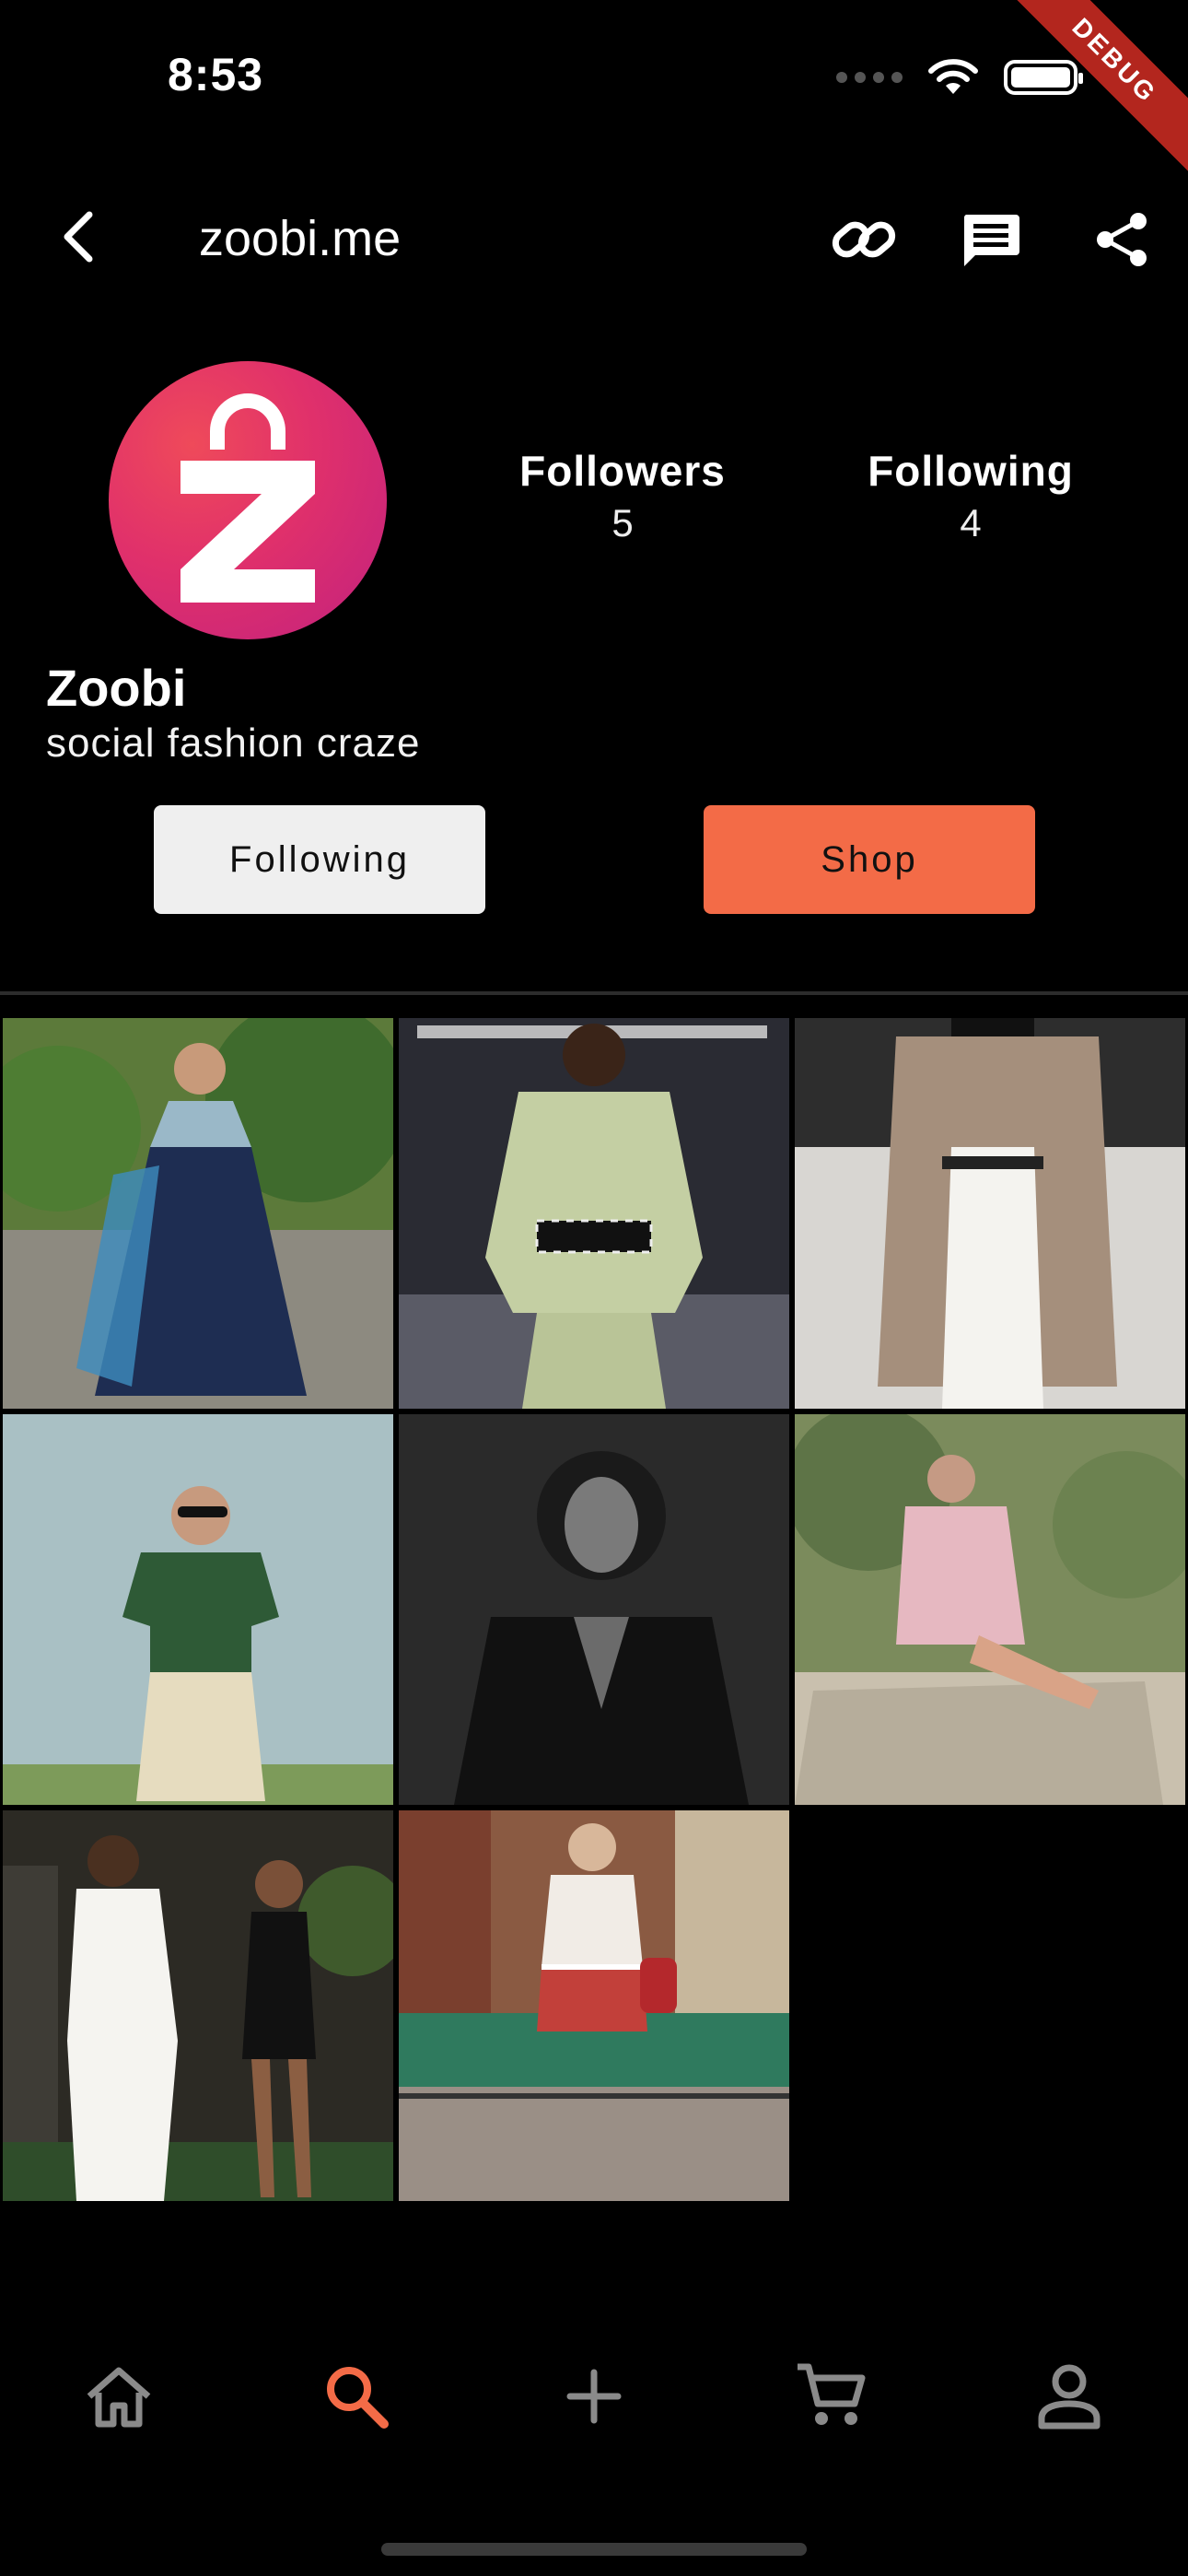 This screenshot has height=2576, width=1188. Describe the element at coordinates (300, 238) in the screenshot. I see `page-title: zoobi.me` at that location.